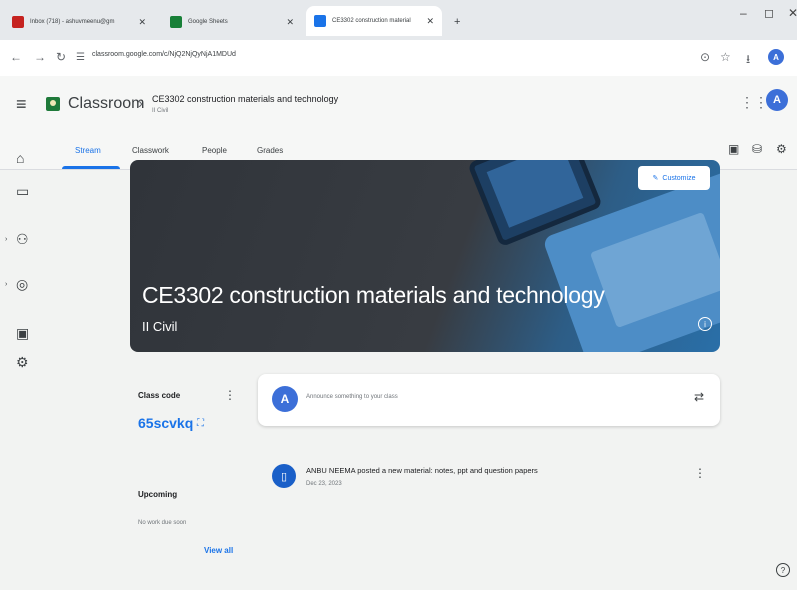 This screenshot has height=590, width=797. Describe the element at coordinates (176, 22) in the screenshot. I see `sheets-icon` at that location.